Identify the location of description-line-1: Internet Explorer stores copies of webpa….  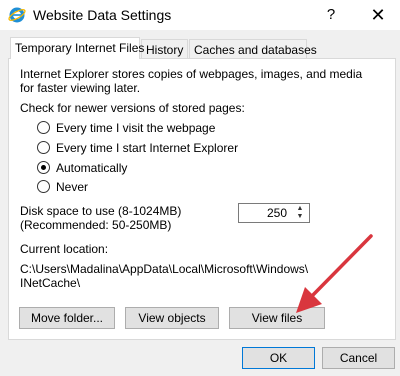
(191, 74).